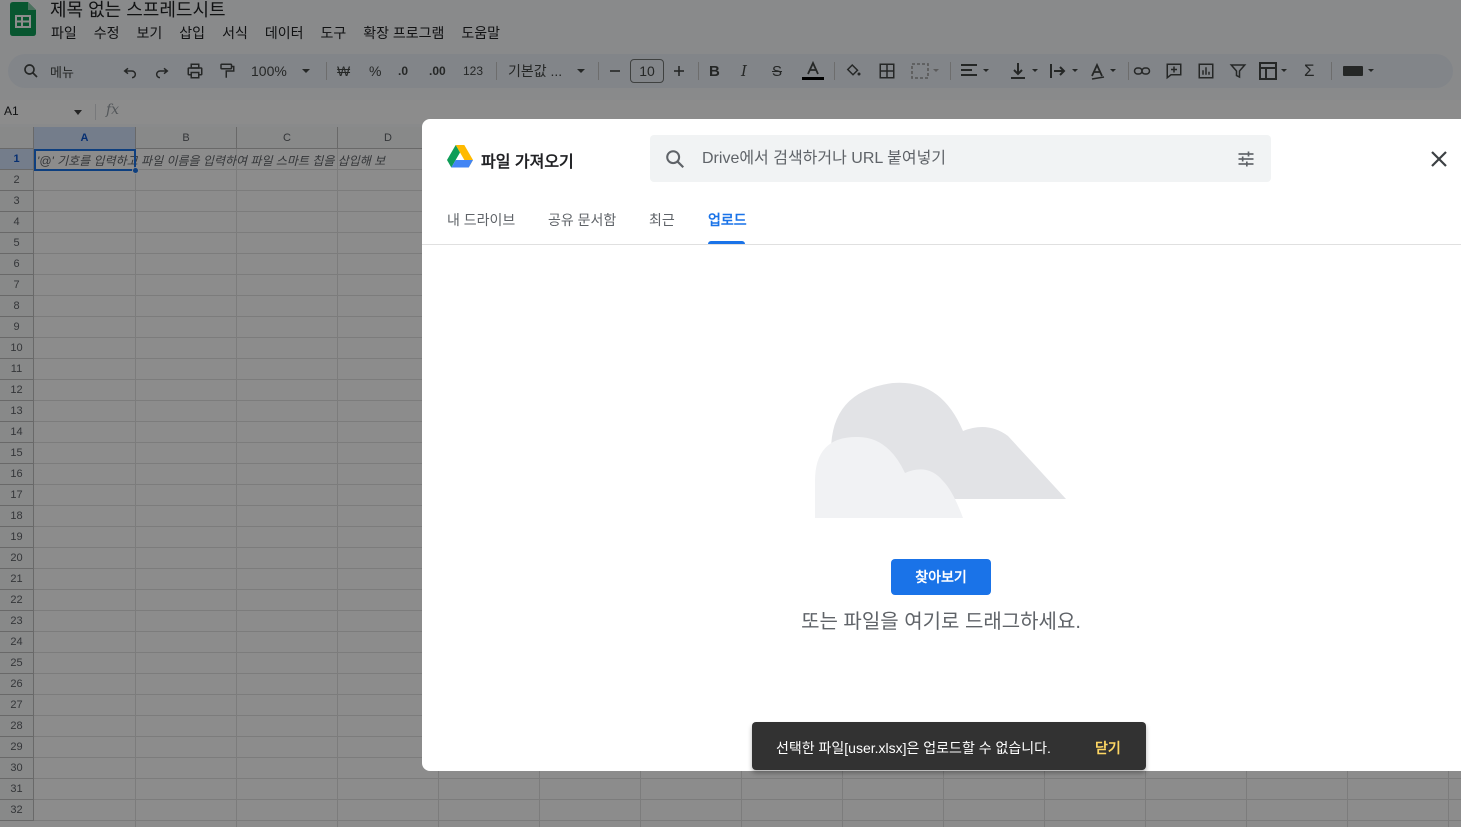 This screenshot has width=1461, height=827. Describe the element at coordinates (527, 162) in the screenshot. I see `dialog-title: 파일 가져오기` at that location.